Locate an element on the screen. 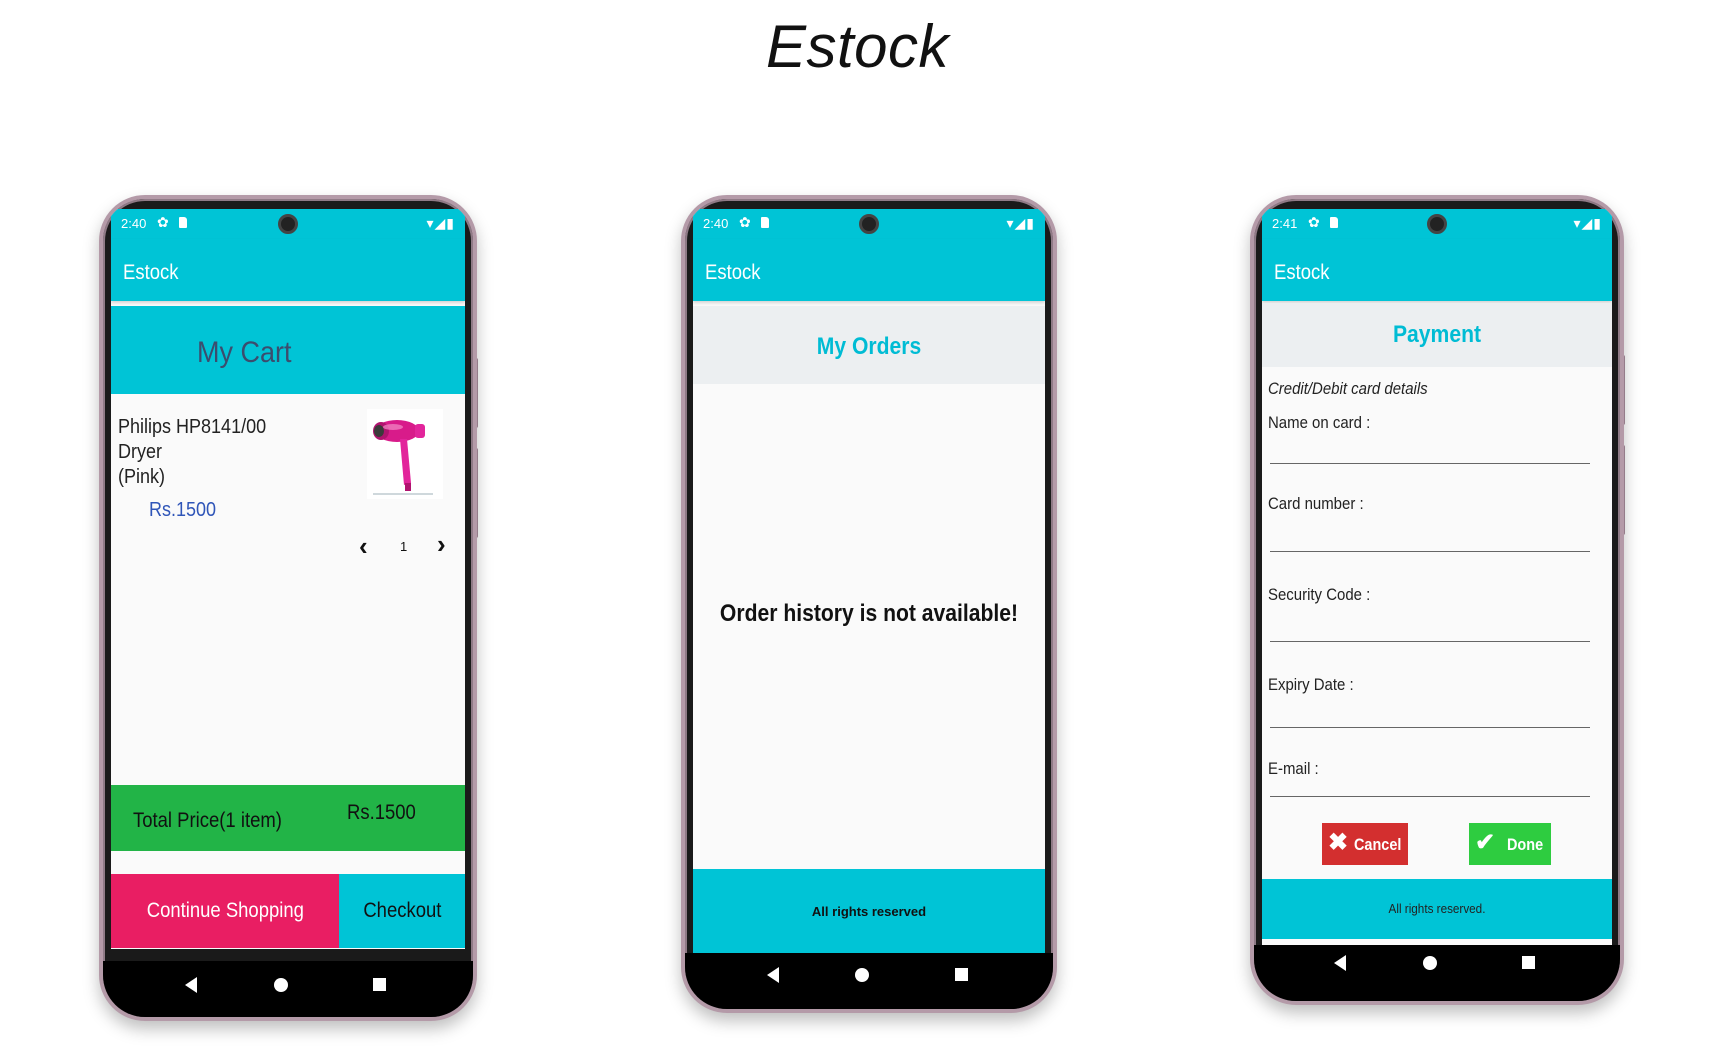  continue-shopping-button: Continue Shopping is located at coordinates (225, 911).